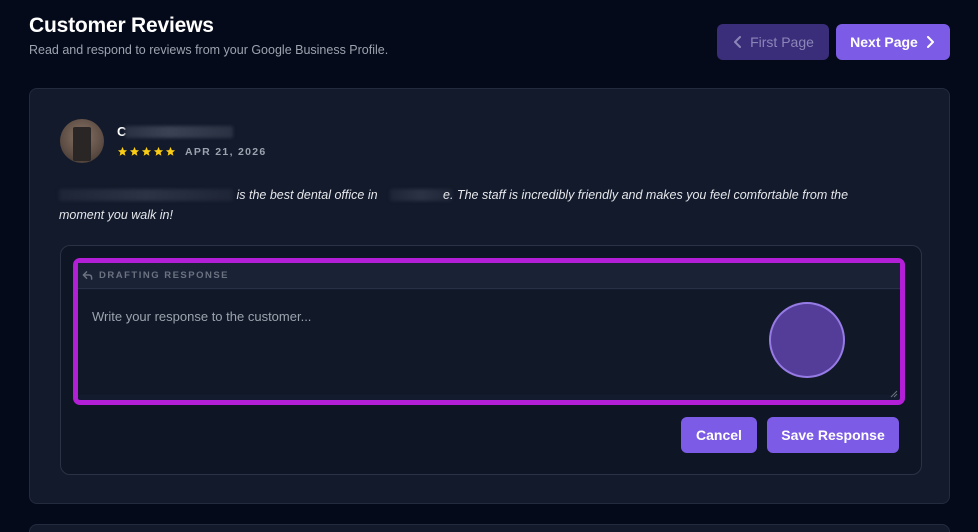 Image resolution: width=978 pixels, height=532 pixels. I want to click on review-date: APR 21, 2026, so click(226, 152).